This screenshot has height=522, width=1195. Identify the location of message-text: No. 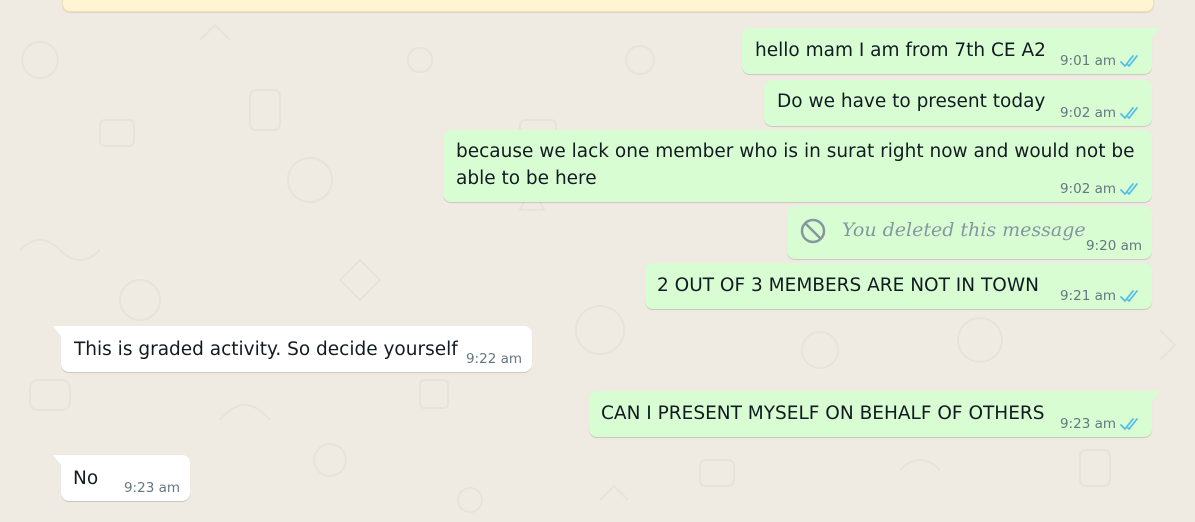
(86, 478).